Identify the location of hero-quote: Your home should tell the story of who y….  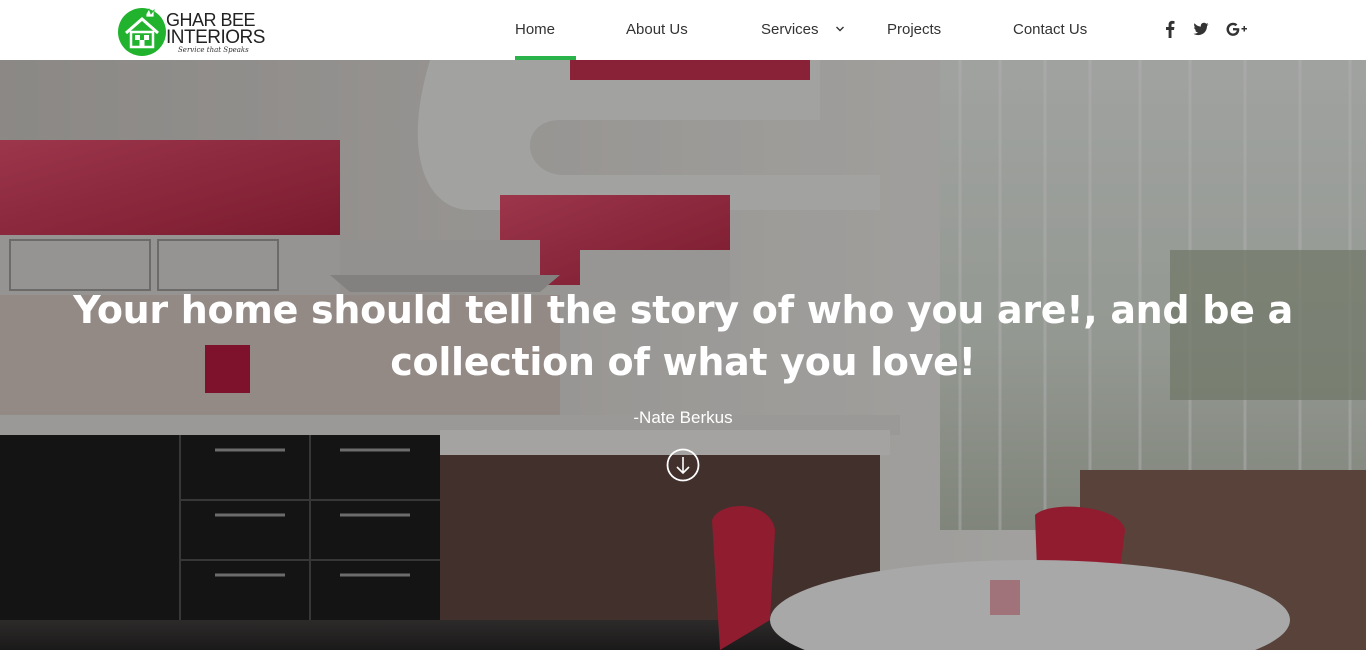
(683, 336).